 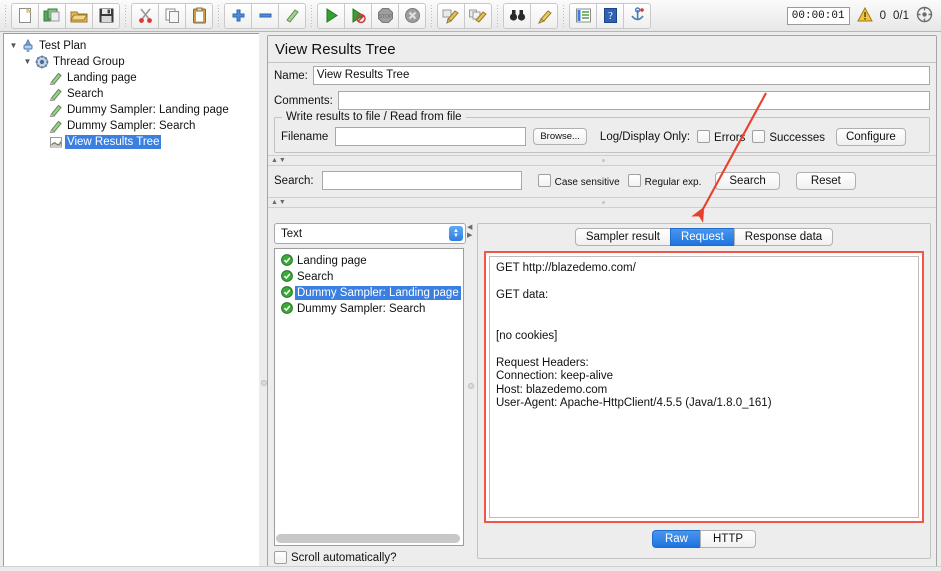 I want to click on list-item-label: Landing page, so click(x=332, y=261).